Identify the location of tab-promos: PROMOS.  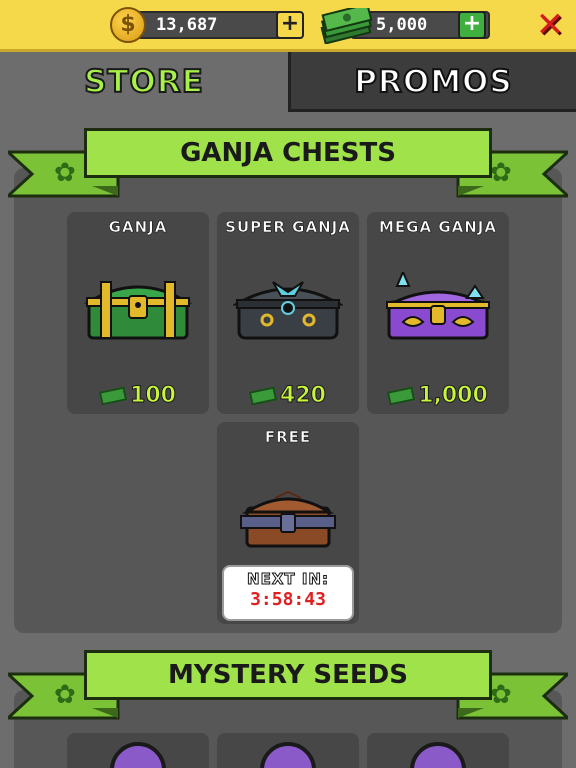
(432, 82).